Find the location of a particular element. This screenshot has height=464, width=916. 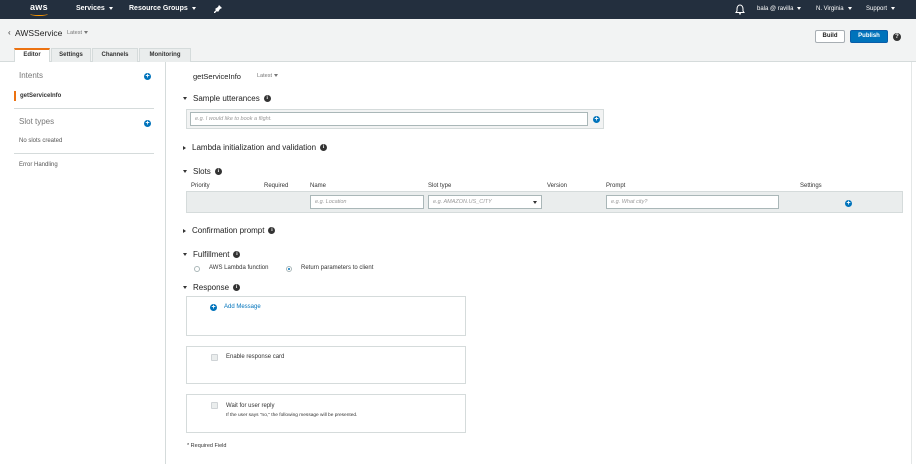

user-menu: bala @ ravilla is located at coordinates (779, 9).